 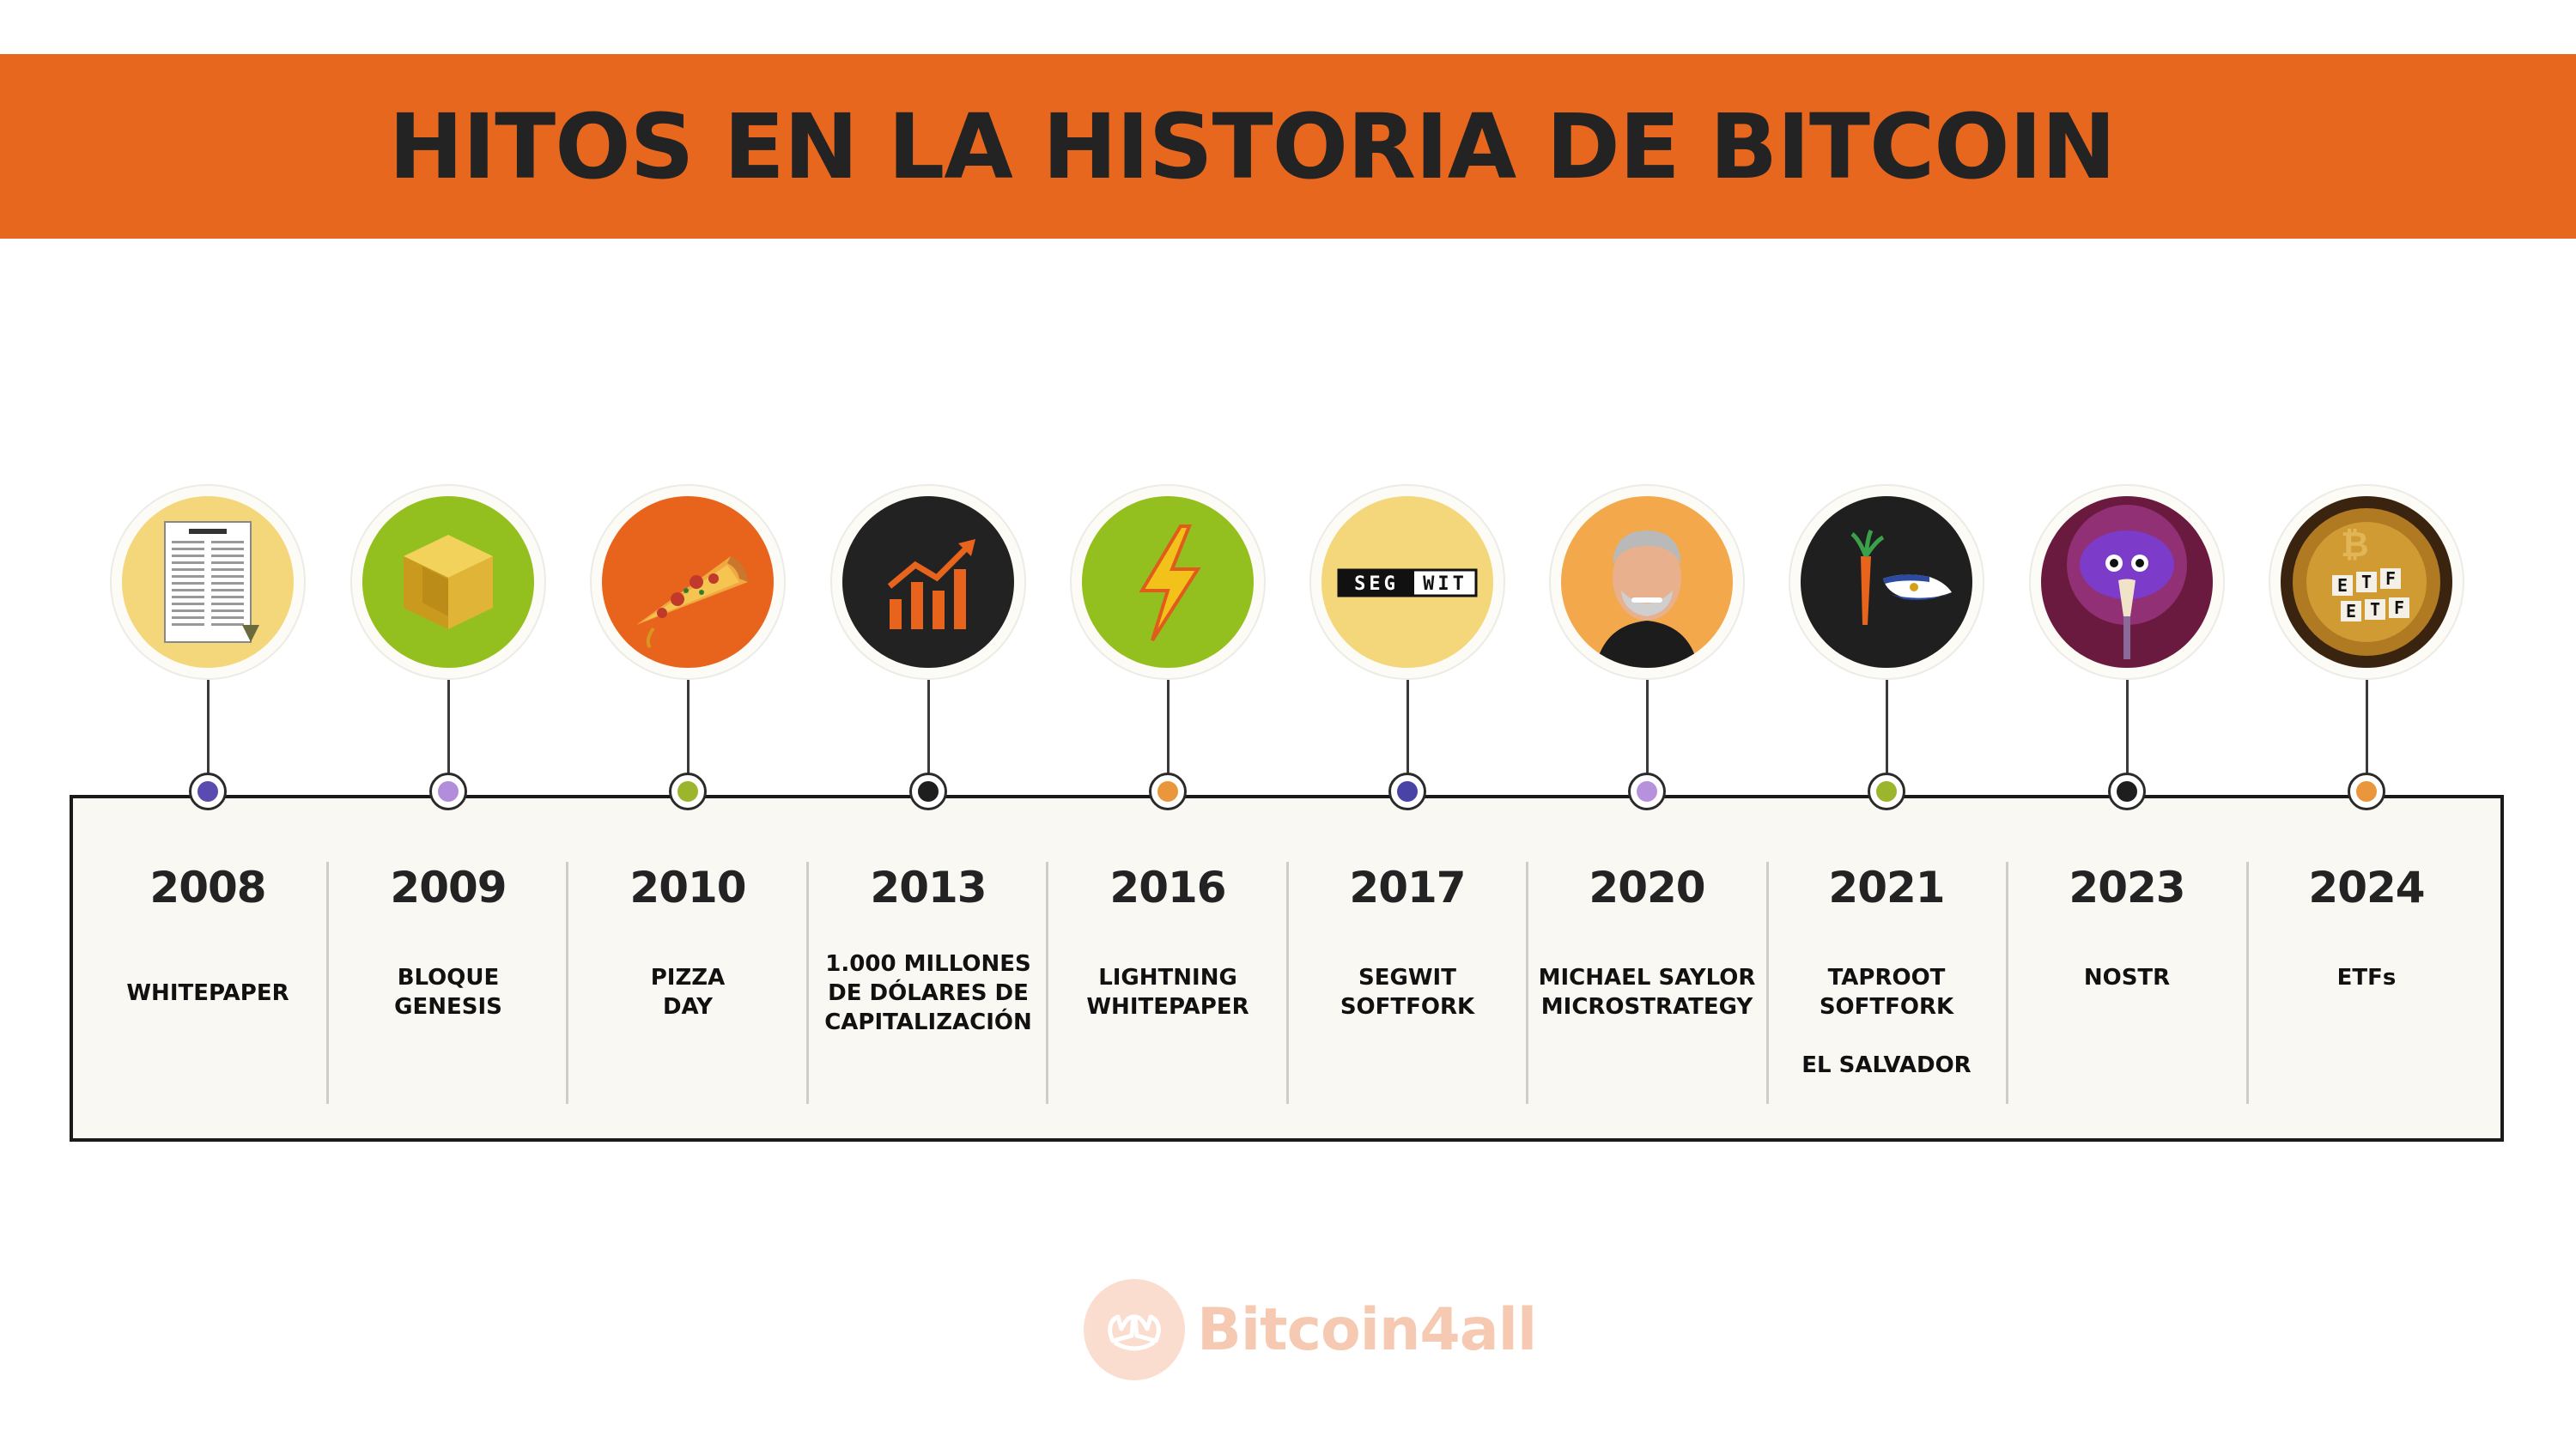 I want to click on brand-watermark: Bitcoin4all, so click(x=1310, y=1329).